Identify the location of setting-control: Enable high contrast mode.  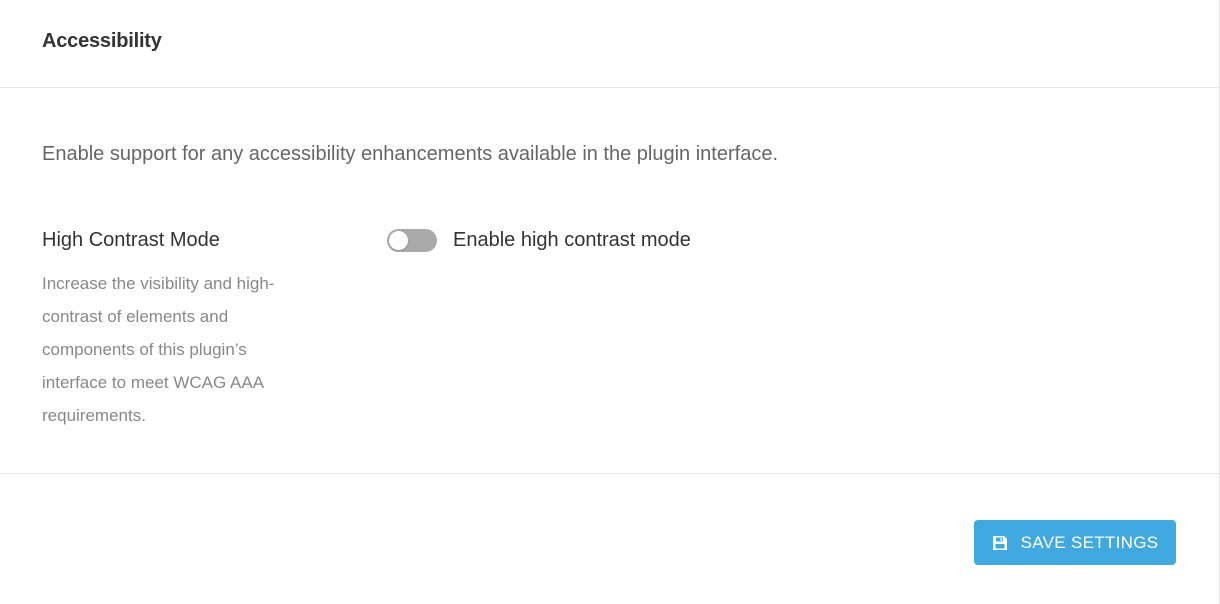
(539, 240).